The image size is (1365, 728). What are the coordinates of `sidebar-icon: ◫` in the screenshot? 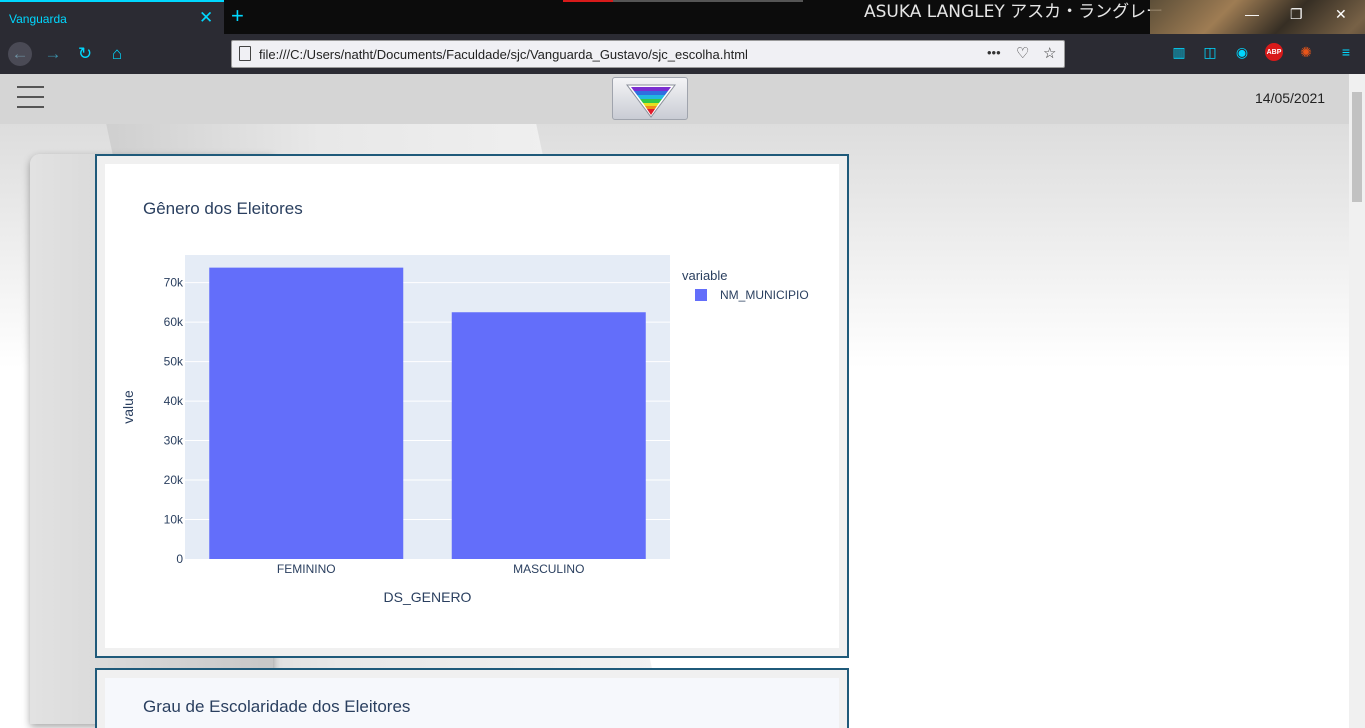 It's located at (1210, 52).